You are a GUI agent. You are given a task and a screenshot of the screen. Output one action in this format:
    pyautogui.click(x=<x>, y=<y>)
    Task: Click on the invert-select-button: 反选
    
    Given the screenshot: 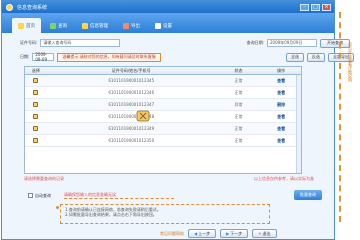 What is the action you would take?
    pyautogui.click(x=316, y=57)
    